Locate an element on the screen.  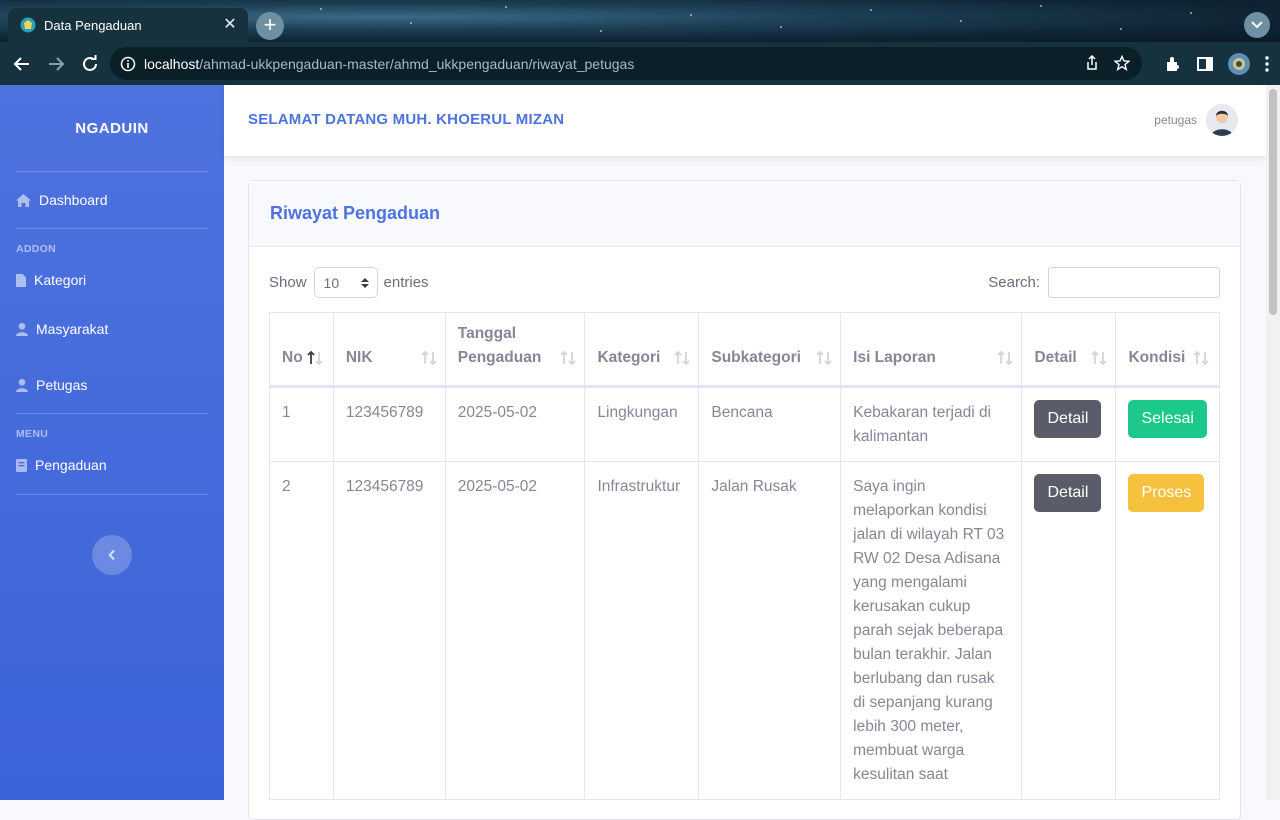
new-tab-button: + is located at coordinates (270, 26).